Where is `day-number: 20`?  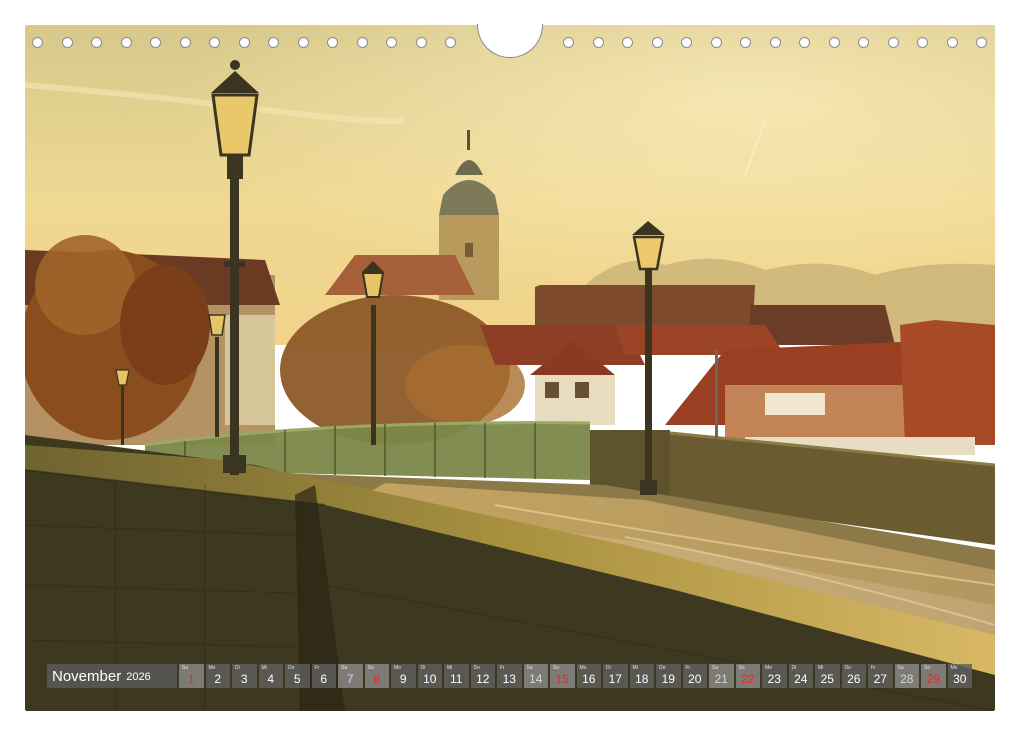
day-number: 20 is located at coordinates (695, 679).